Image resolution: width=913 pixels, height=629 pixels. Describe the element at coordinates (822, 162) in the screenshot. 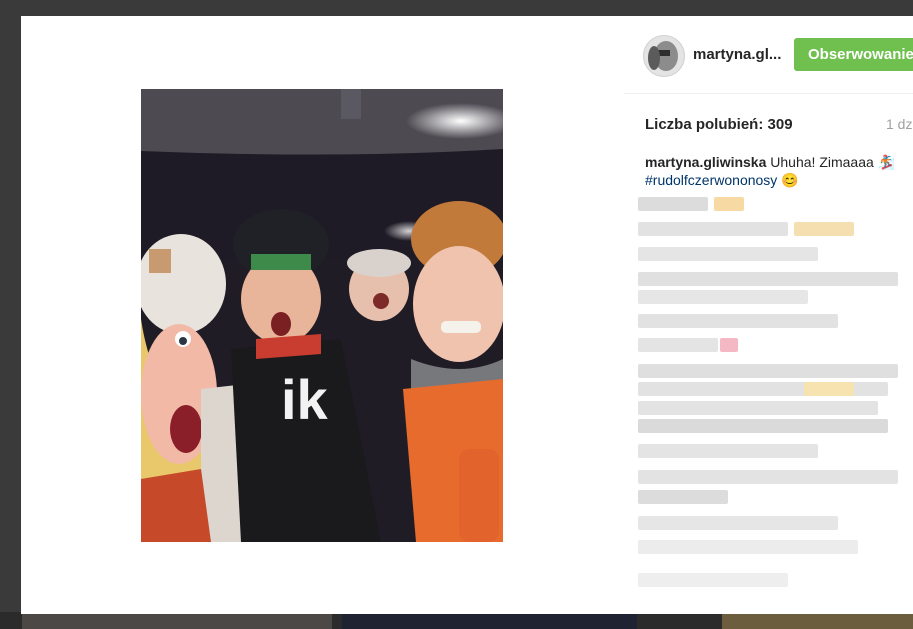

I see `caption-text: Uhuha! Zimaaaa` at that location.